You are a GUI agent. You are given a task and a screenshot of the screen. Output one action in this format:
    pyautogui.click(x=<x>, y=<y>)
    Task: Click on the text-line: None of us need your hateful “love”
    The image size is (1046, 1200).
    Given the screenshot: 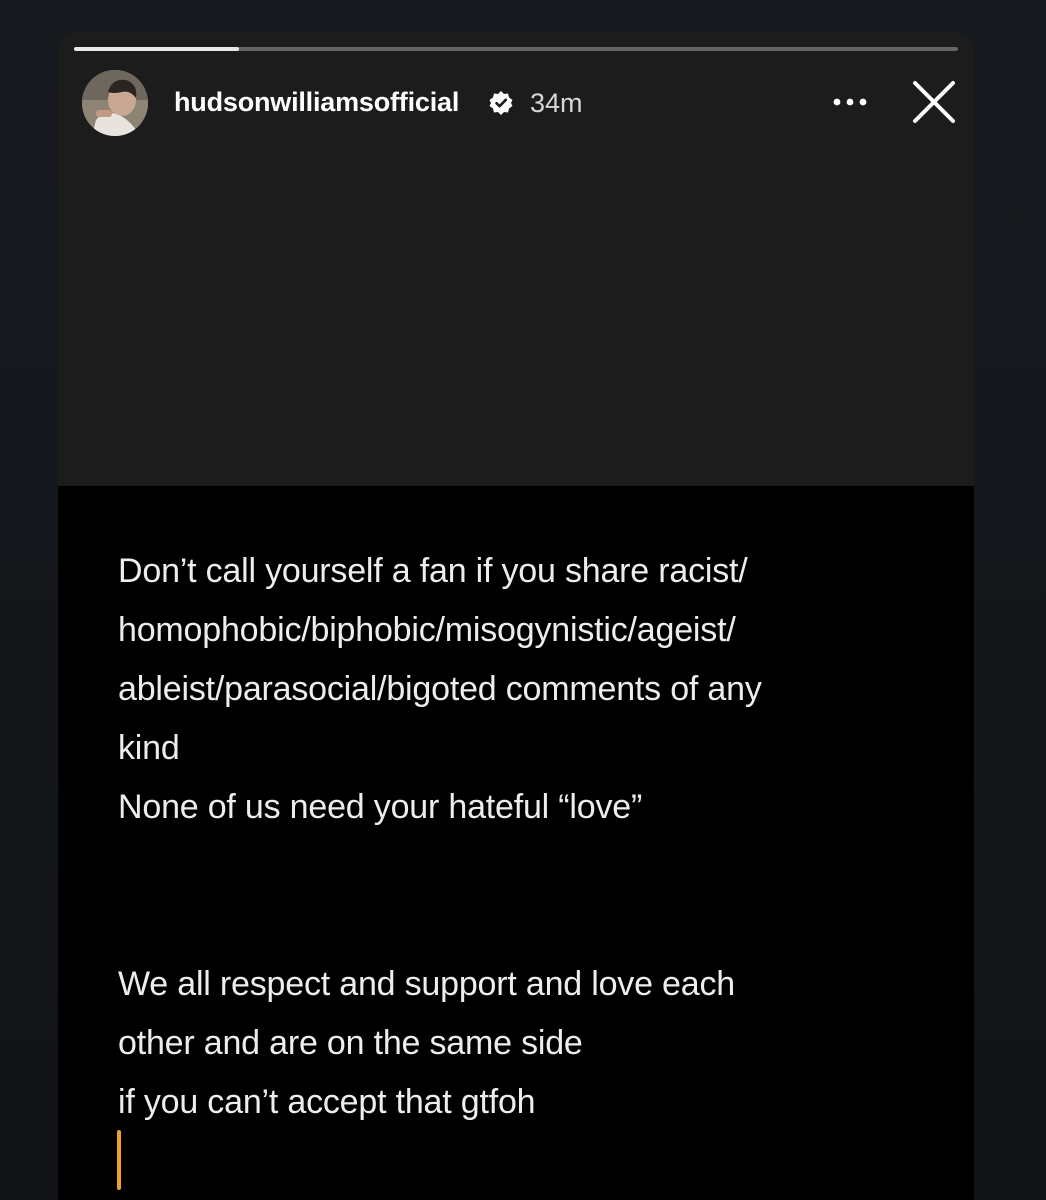 What is the action you would take?
    pyautogui.click(x=380, y=807)
    